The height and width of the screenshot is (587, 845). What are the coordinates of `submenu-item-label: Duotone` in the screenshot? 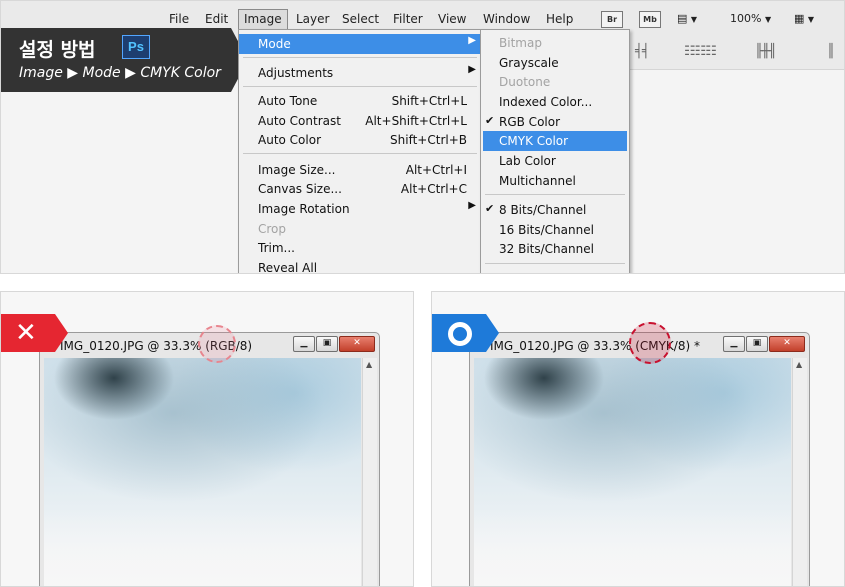 It's located at (525, 82).